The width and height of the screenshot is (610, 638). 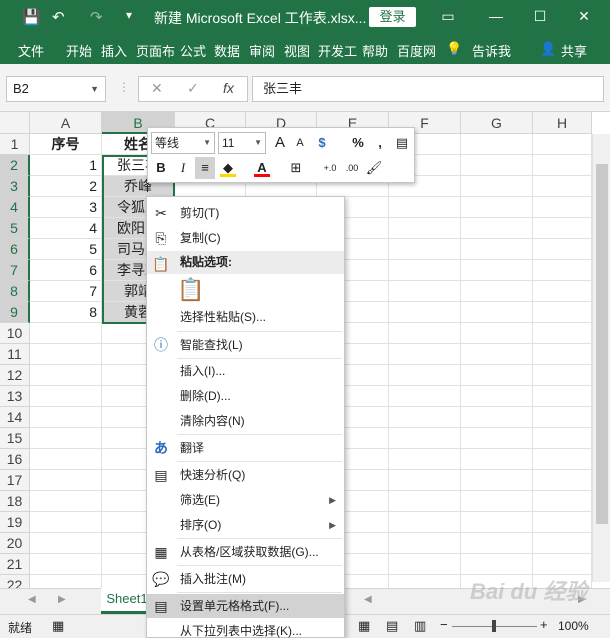 What do you see at coordinates (562, 333) in the screenshot?
I see `cell-h10` at bounding box center [562, 333].